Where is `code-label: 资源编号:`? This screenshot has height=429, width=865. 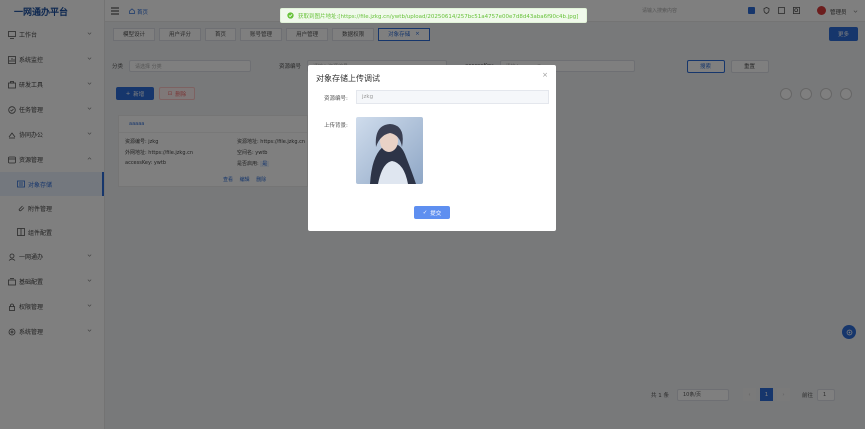 code-label: 资源编号: is located at coordinates (336, 99).